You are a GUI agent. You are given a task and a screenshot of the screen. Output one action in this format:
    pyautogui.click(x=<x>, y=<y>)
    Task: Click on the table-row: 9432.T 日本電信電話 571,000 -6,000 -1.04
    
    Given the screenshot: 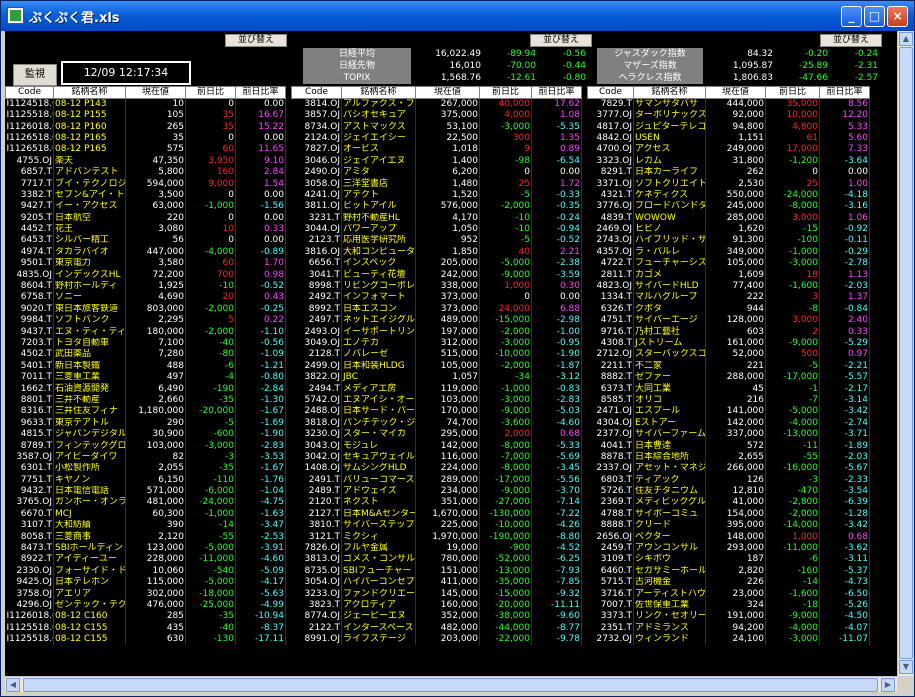 What is the action you would take?
    pyautogui.click(x=145, y=491)
    